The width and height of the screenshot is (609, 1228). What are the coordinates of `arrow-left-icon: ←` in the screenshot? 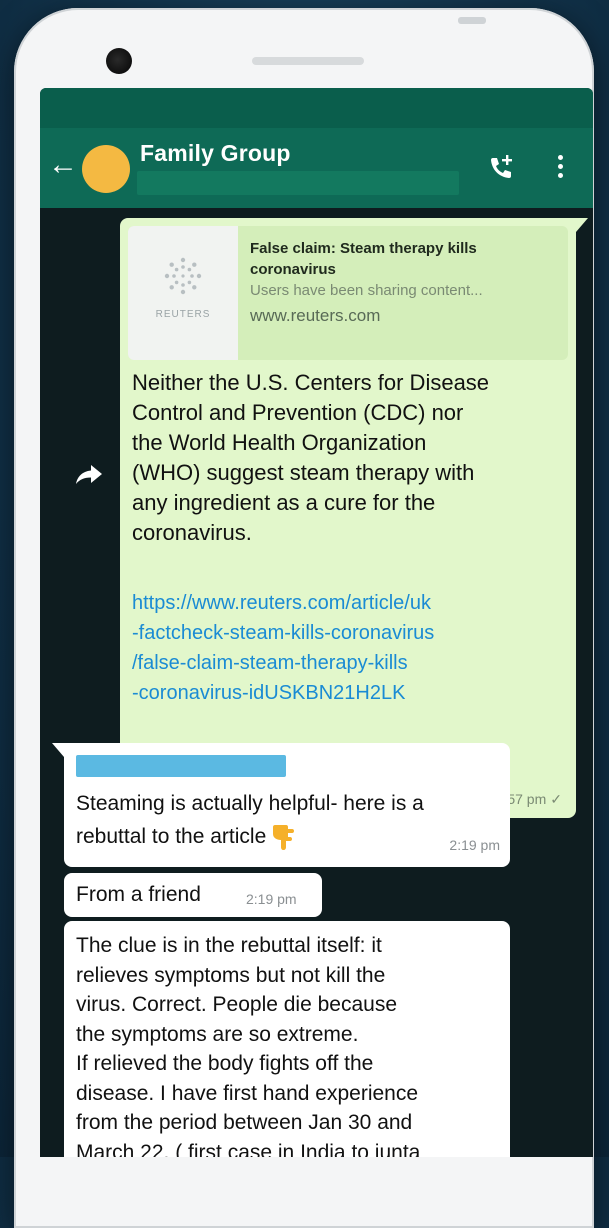 It's located at (63, 165).